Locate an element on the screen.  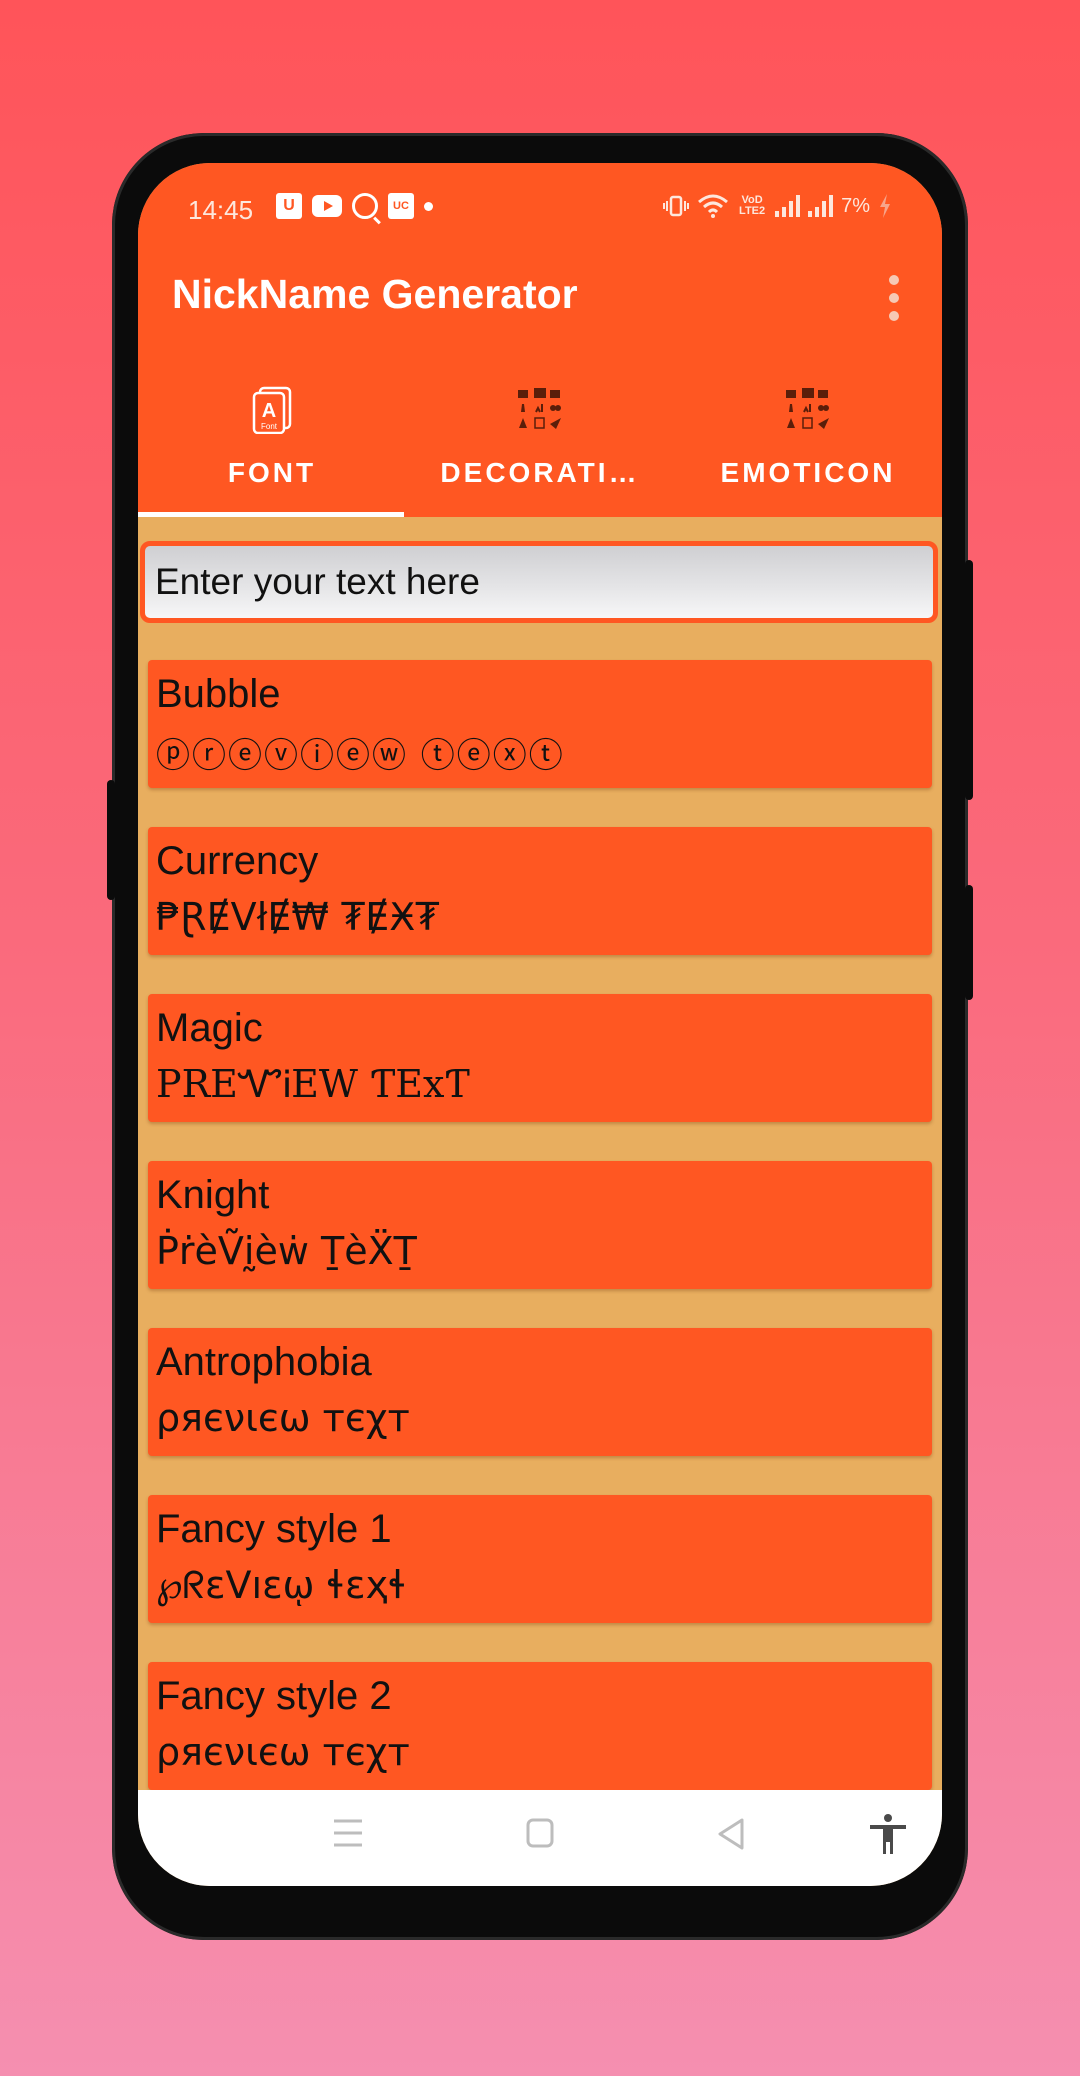
font-style-name: Bubble is located at coordinates (218, 694).